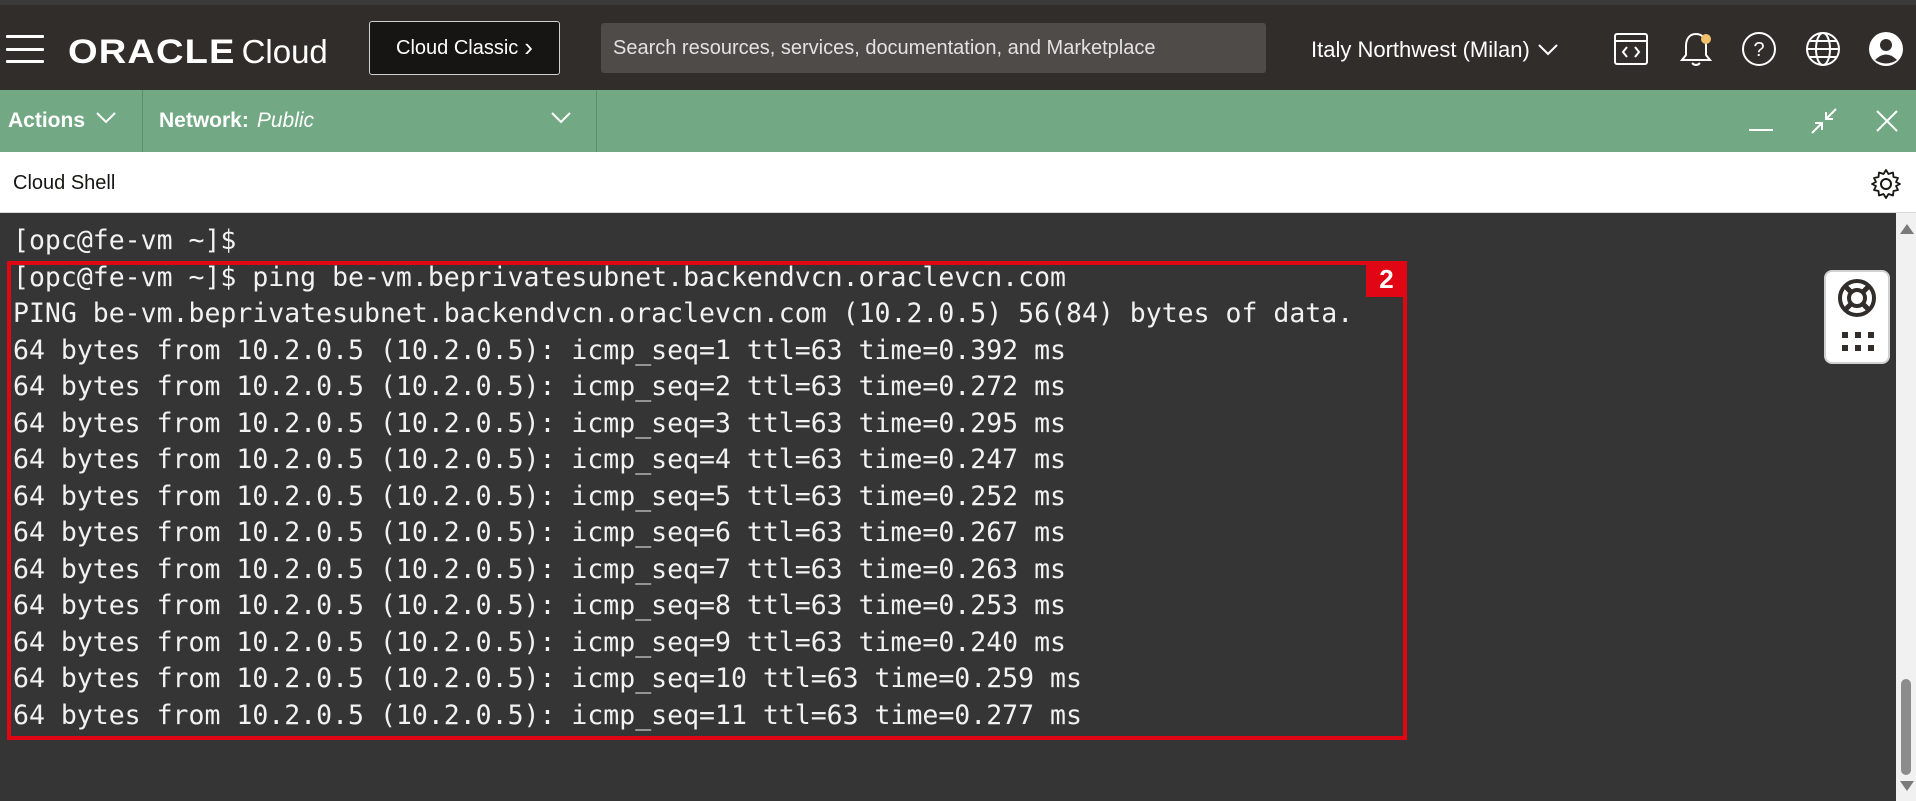 The width and height of the screenshot is (1916, 801). What do you see at coordinates (1824, 121) in the screenshot?
I see `restore-icon` at bounding box center [1824, 121].